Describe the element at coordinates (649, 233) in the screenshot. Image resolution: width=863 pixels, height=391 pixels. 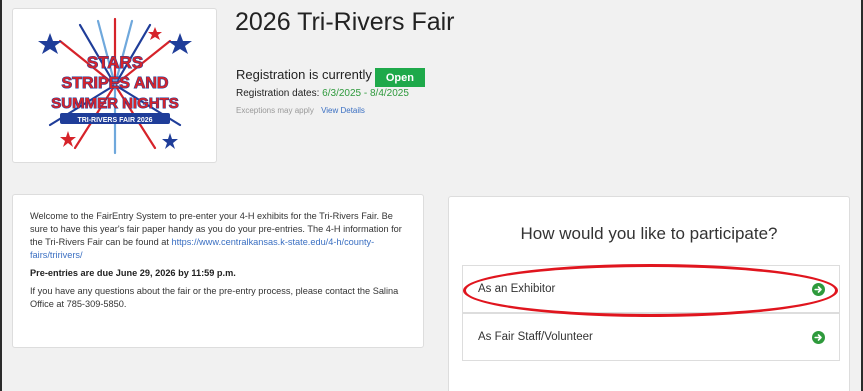
I see `participate-heading: How would you like to participate?` at that location.